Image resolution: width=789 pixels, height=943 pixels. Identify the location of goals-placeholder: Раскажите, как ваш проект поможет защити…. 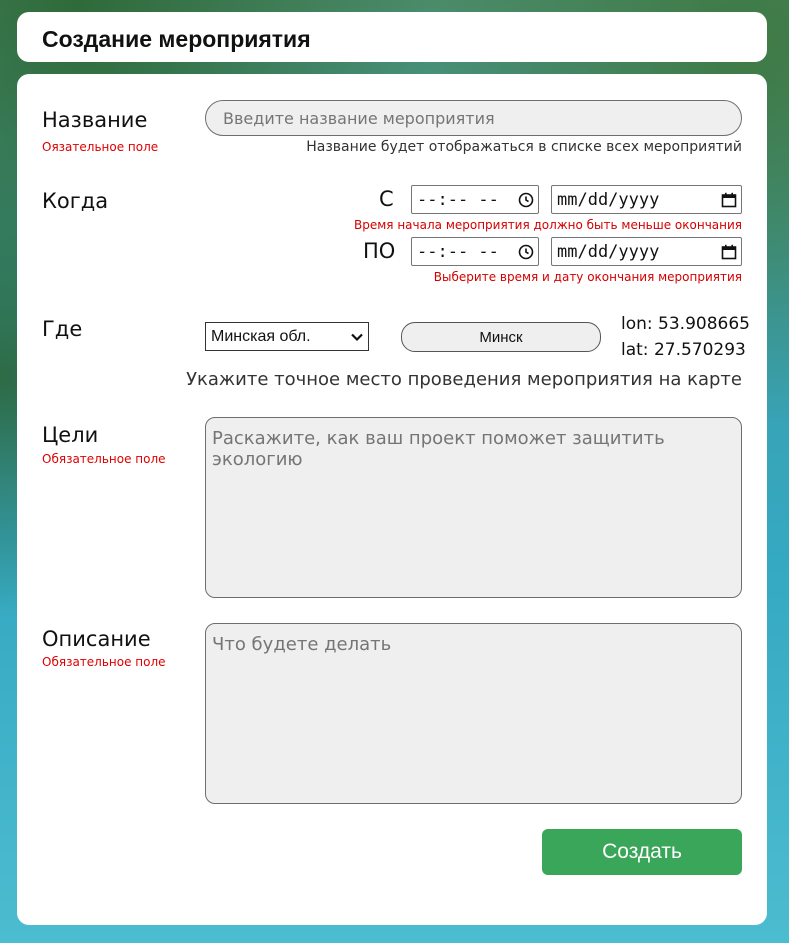
(438, 449).